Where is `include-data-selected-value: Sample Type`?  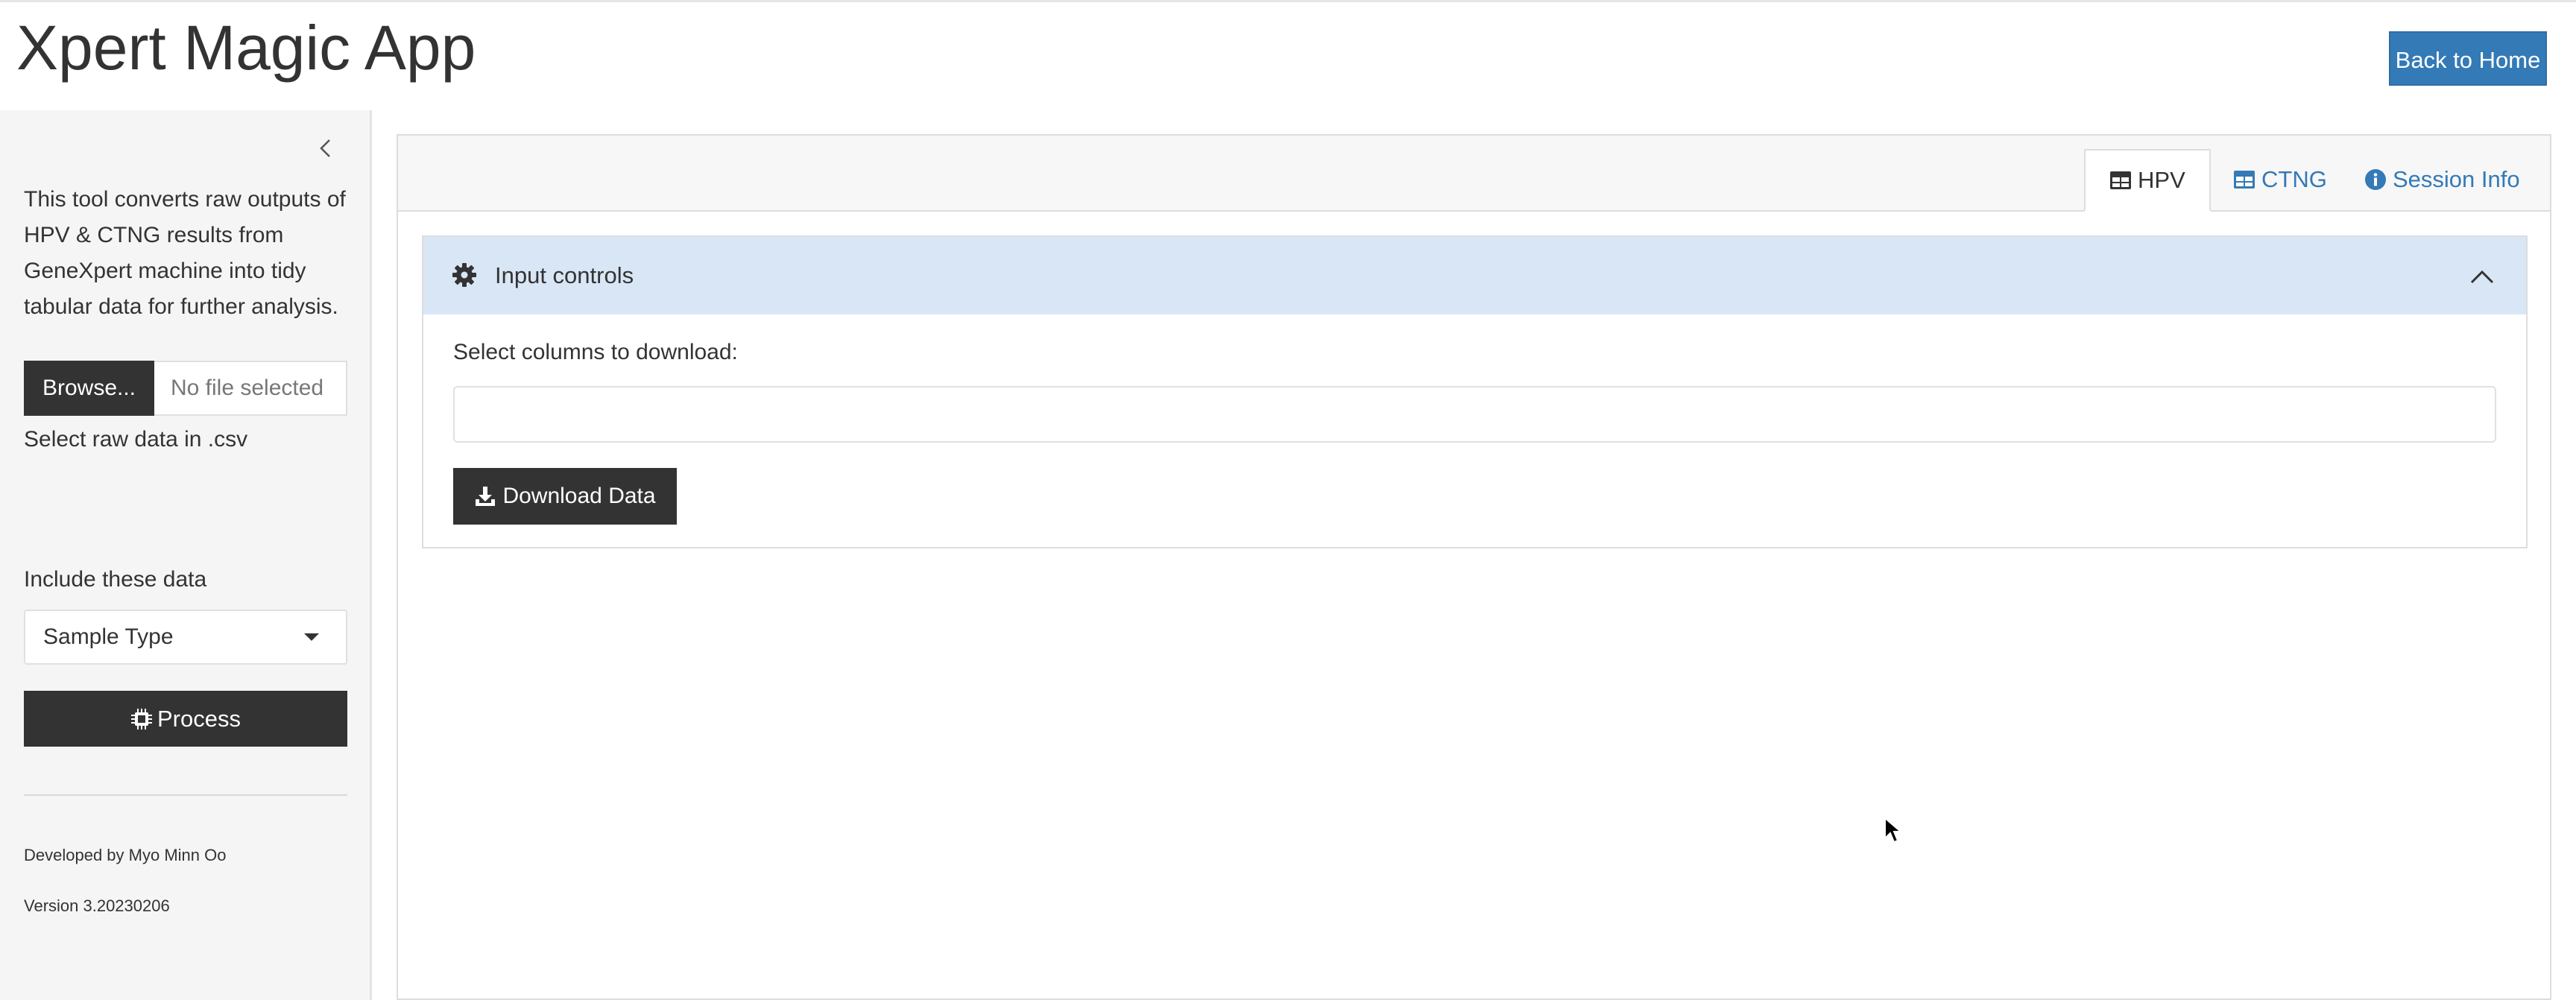
include-data-selected-value: Sample Type is located at coordinates (108, 637).